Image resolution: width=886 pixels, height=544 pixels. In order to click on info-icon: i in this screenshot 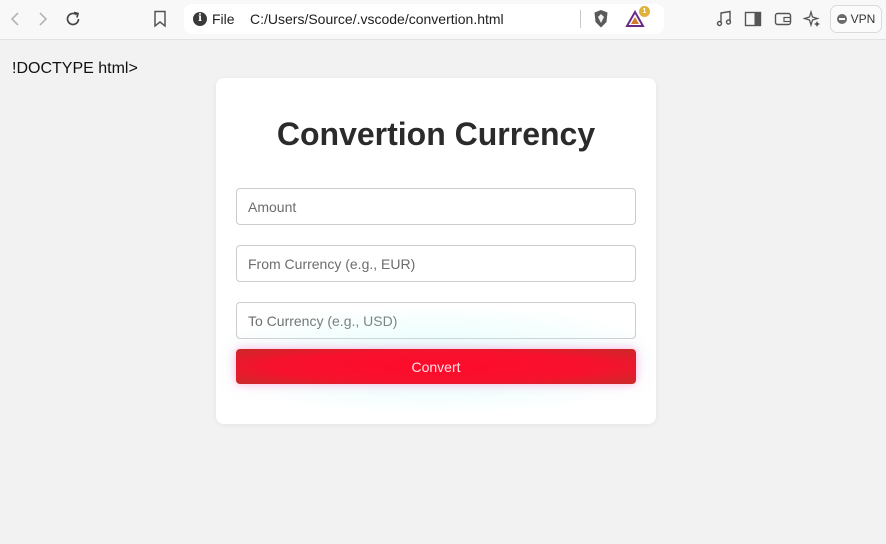, I will do `click(200, 19)`.